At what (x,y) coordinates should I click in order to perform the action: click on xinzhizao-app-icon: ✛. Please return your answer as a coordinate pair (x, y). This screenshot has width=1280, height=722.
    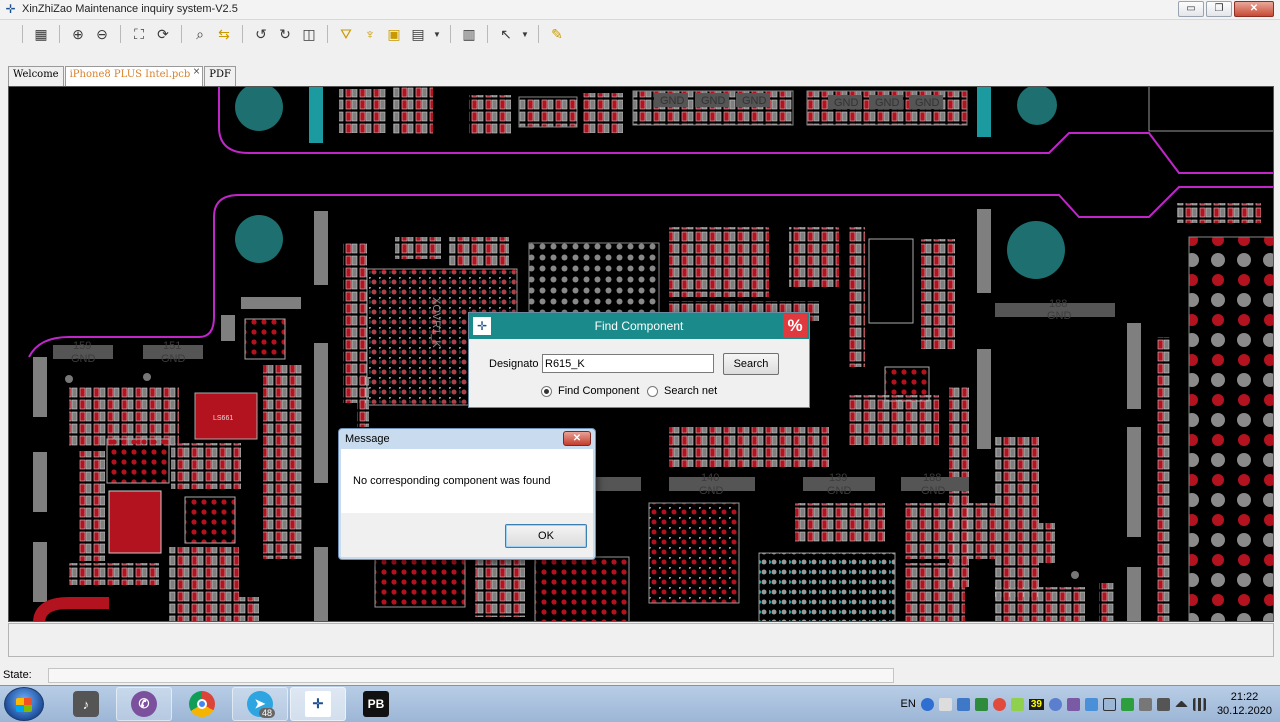
    Looking at the image, I should click on (318, 704).